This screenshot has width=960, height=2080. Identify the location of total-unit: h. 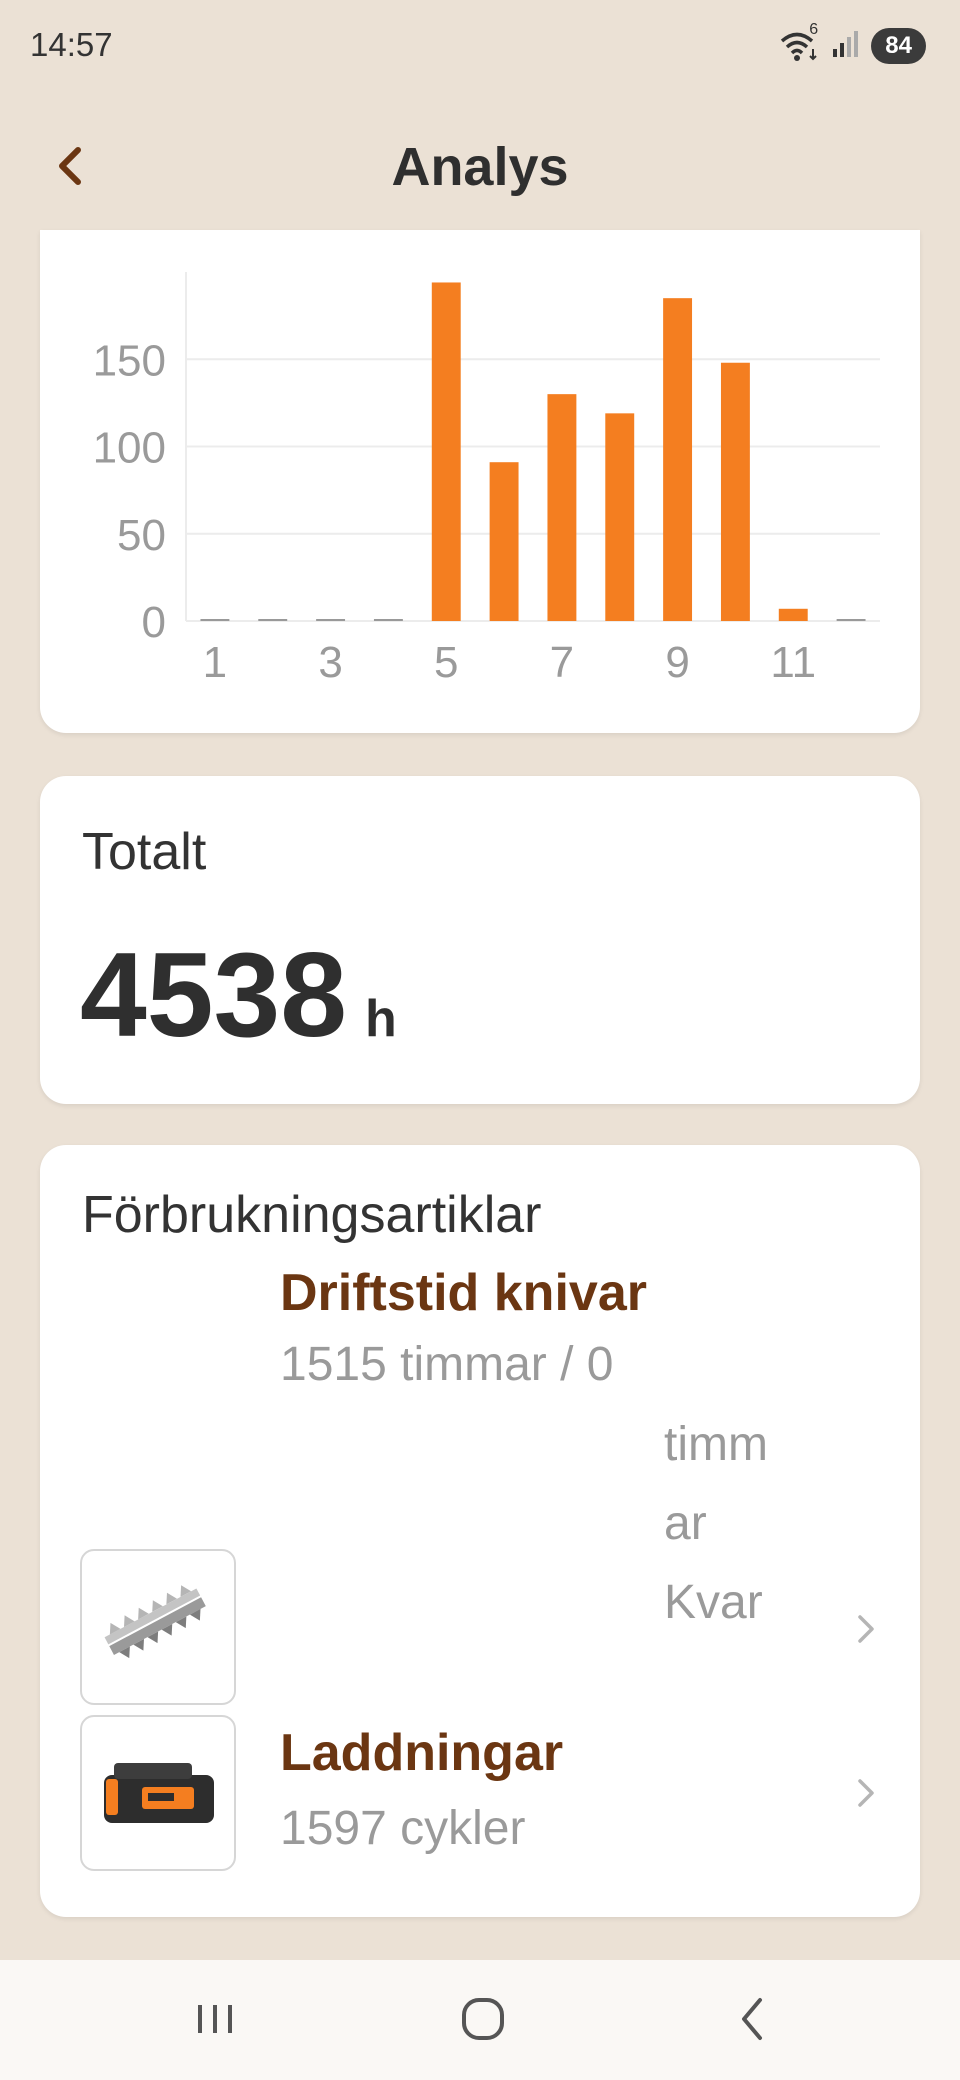
(380, 1019).